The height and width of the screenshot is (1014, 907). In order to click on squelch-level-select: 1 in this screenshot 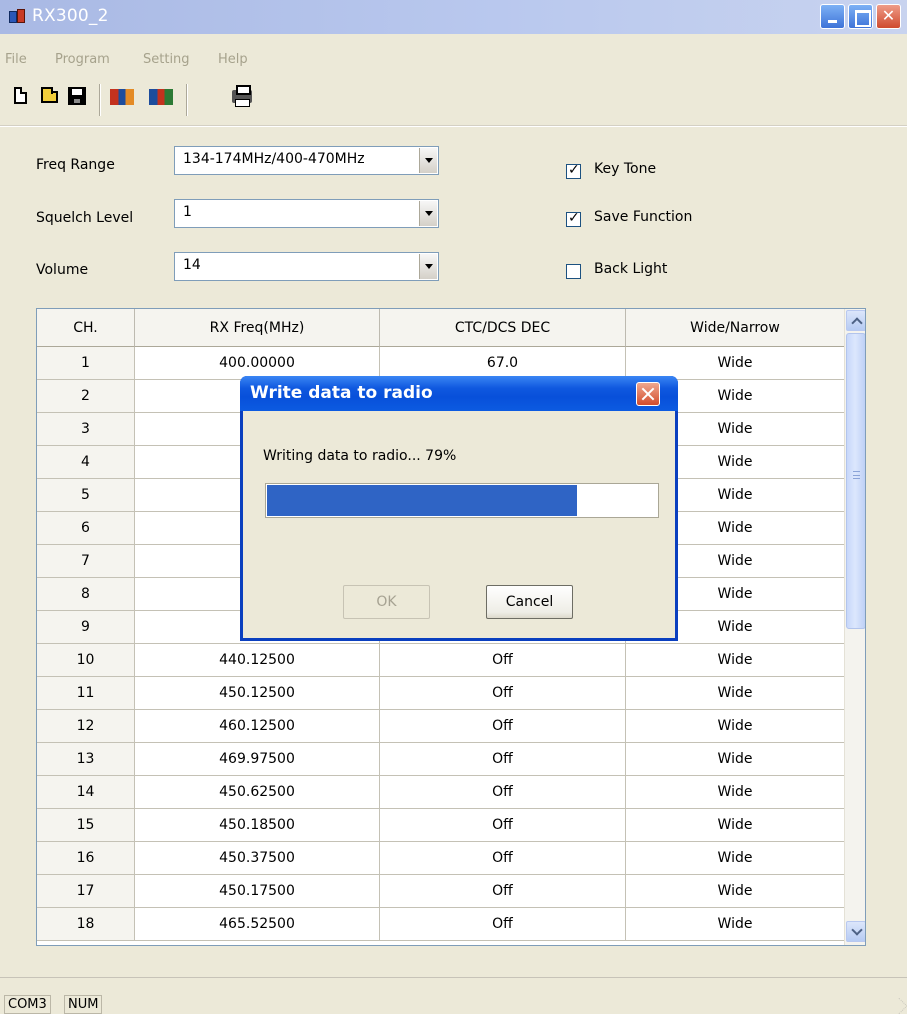, I will do `click(306, 213)`.